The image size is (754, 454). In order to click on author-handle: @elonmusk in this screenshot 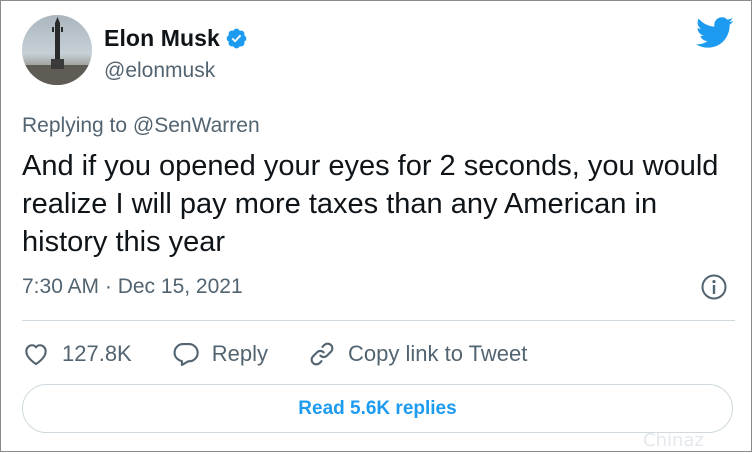, I will do `click(159, 71)`.